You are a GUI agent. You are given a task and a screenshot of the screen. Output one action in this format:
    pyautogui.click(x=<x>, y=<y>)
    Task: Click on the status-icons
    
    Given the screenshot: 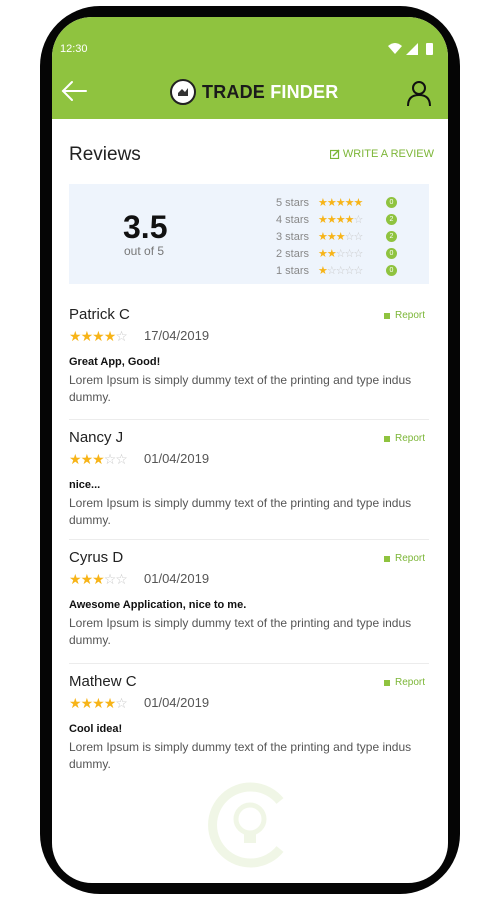 What is the action you would take?
    pyautogui.click(x=410, y=49)
    